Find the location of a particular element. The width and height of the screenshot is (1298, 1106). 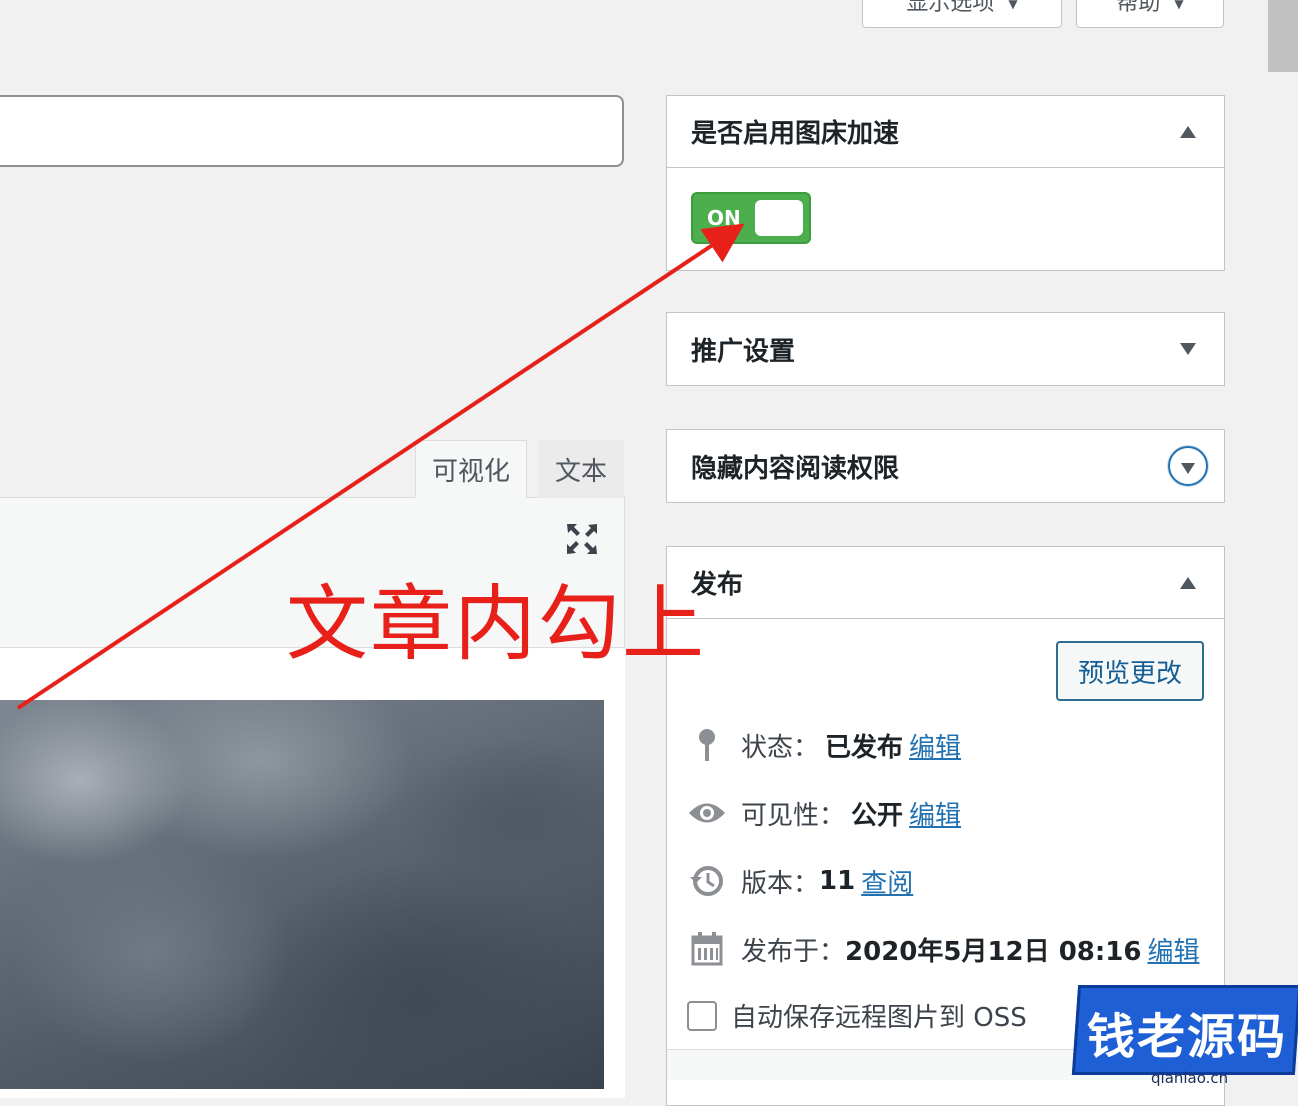

revisions-browse-link: 查阅 is located at coordinates (887, 881).